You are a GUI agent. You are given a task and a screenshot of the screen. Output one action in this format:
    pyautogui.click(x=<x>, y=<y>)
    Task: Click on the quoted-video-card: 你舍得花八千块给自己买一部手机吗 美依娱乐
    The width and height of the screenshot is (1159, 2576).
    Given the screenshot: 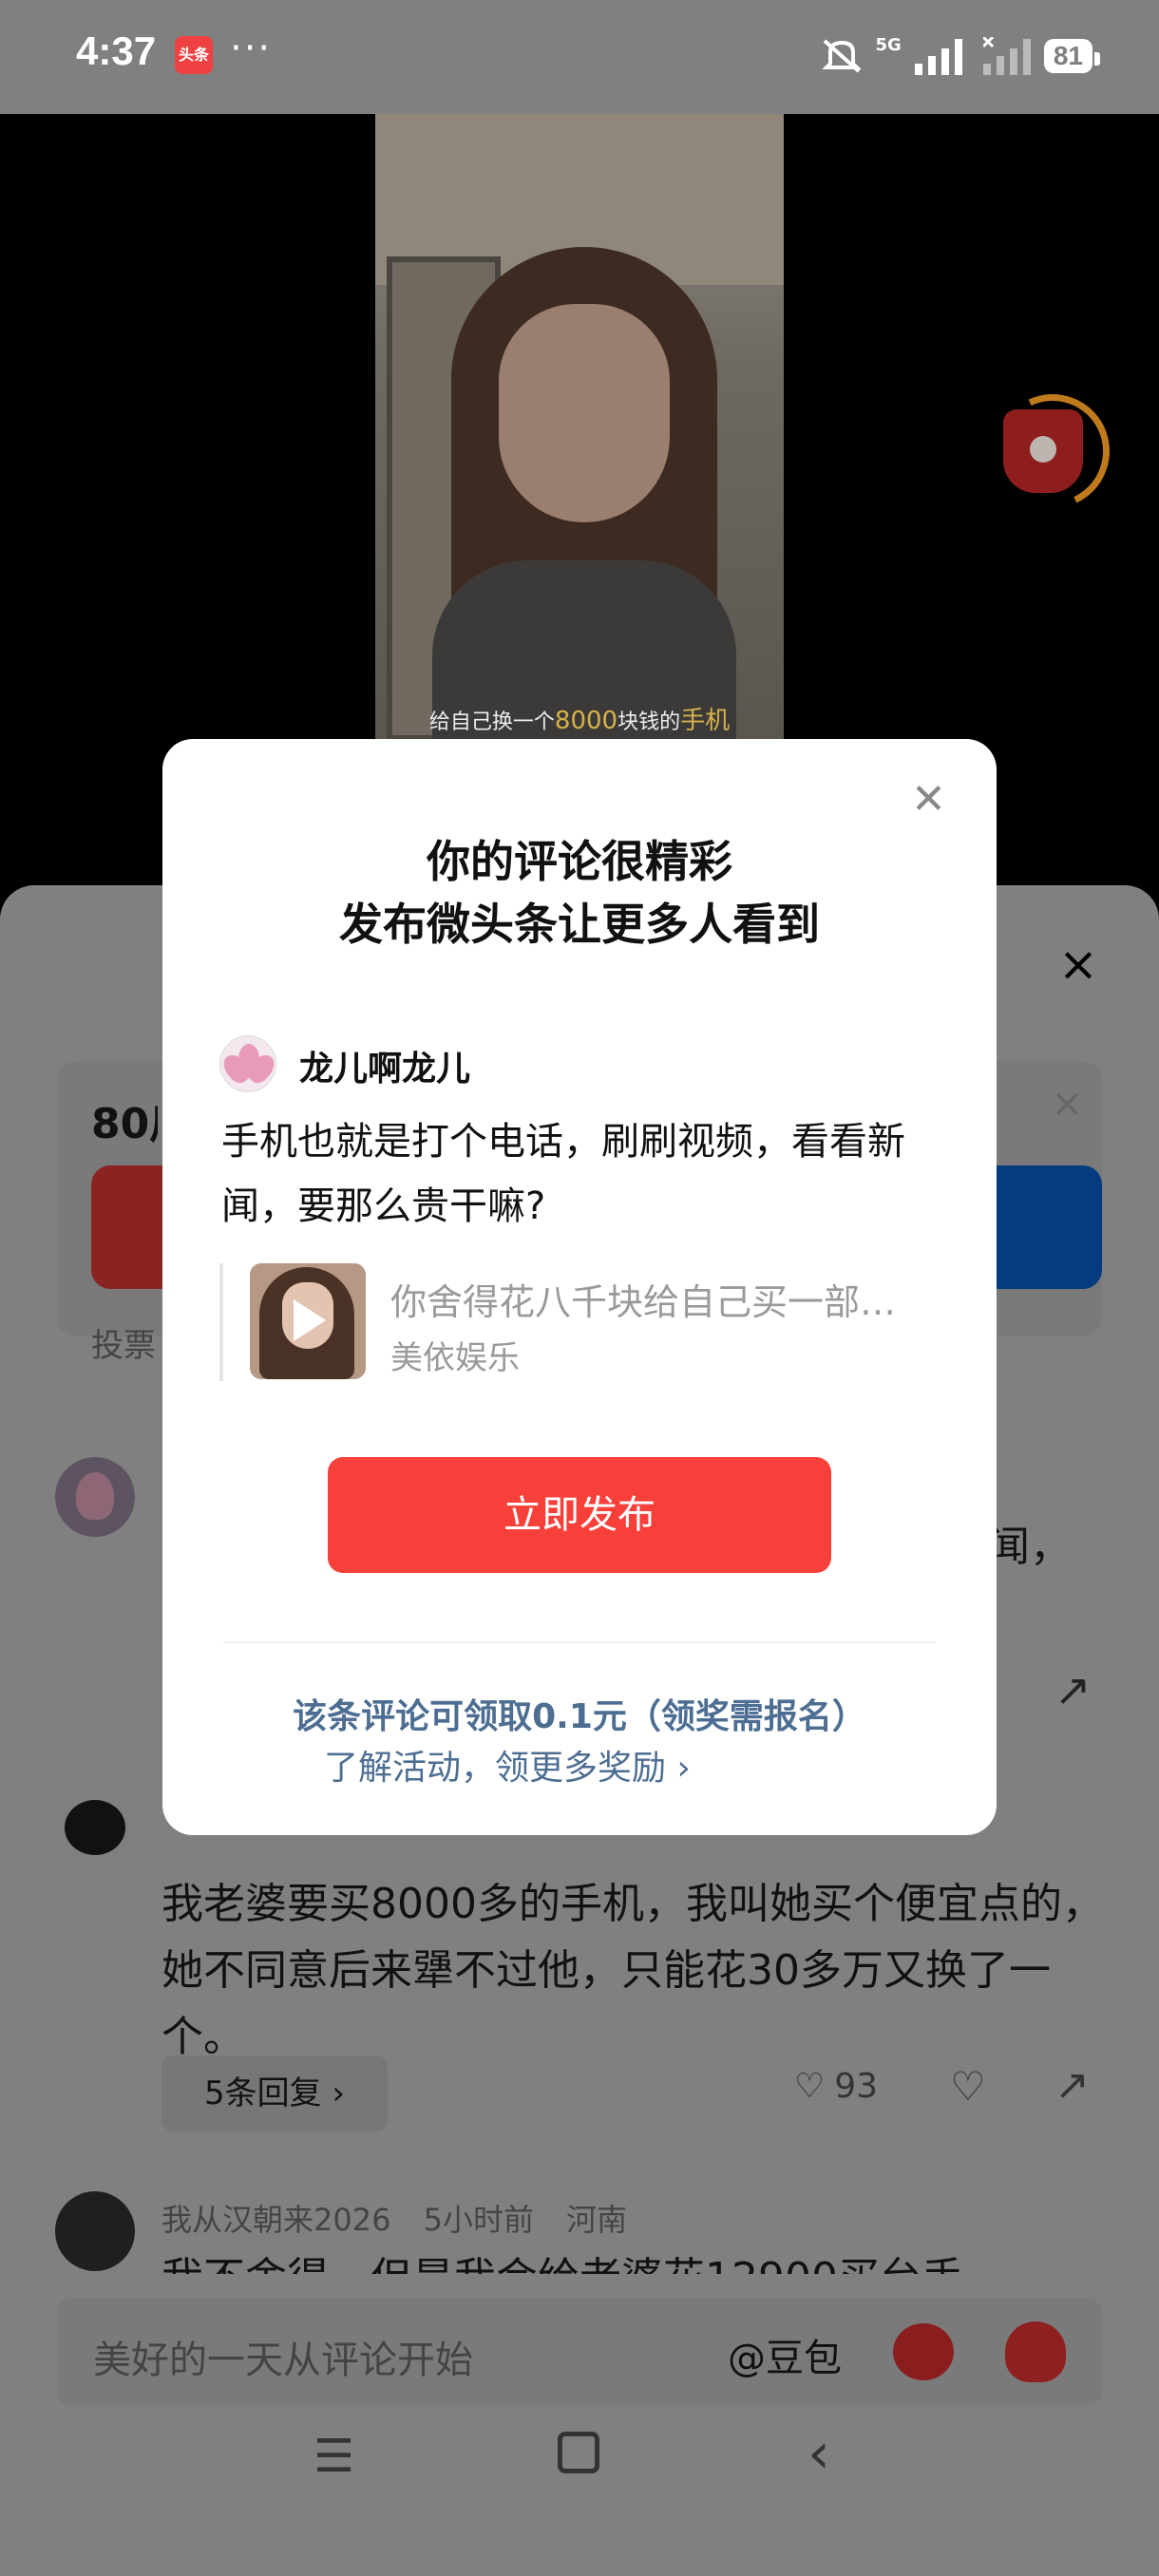 What is the action you would take?
    pyautogui.click(x=580, y=1322)
    